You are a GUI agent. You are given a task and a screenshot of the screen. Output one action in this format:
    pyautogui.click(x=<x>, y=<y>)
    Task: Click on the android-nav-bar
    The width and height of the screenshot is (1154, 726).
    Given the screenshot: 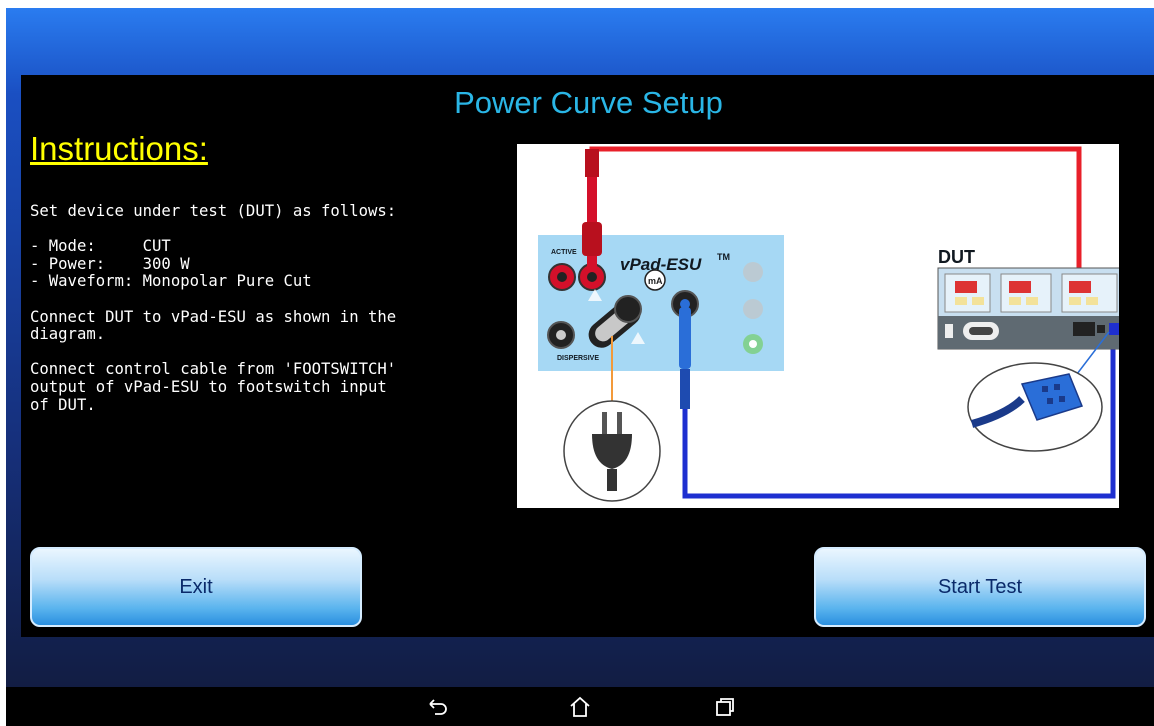 What is the action you would take?
    pyautogui.click(x=580, y=706)
    